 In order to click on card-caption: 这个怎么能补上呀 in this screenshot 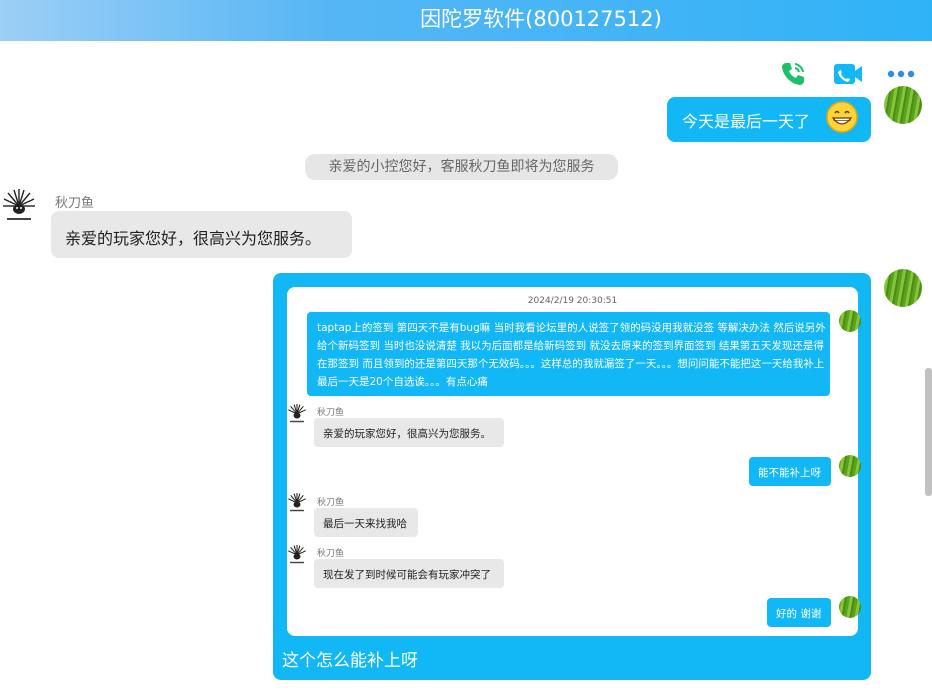, I will do `click(350, 661)`.